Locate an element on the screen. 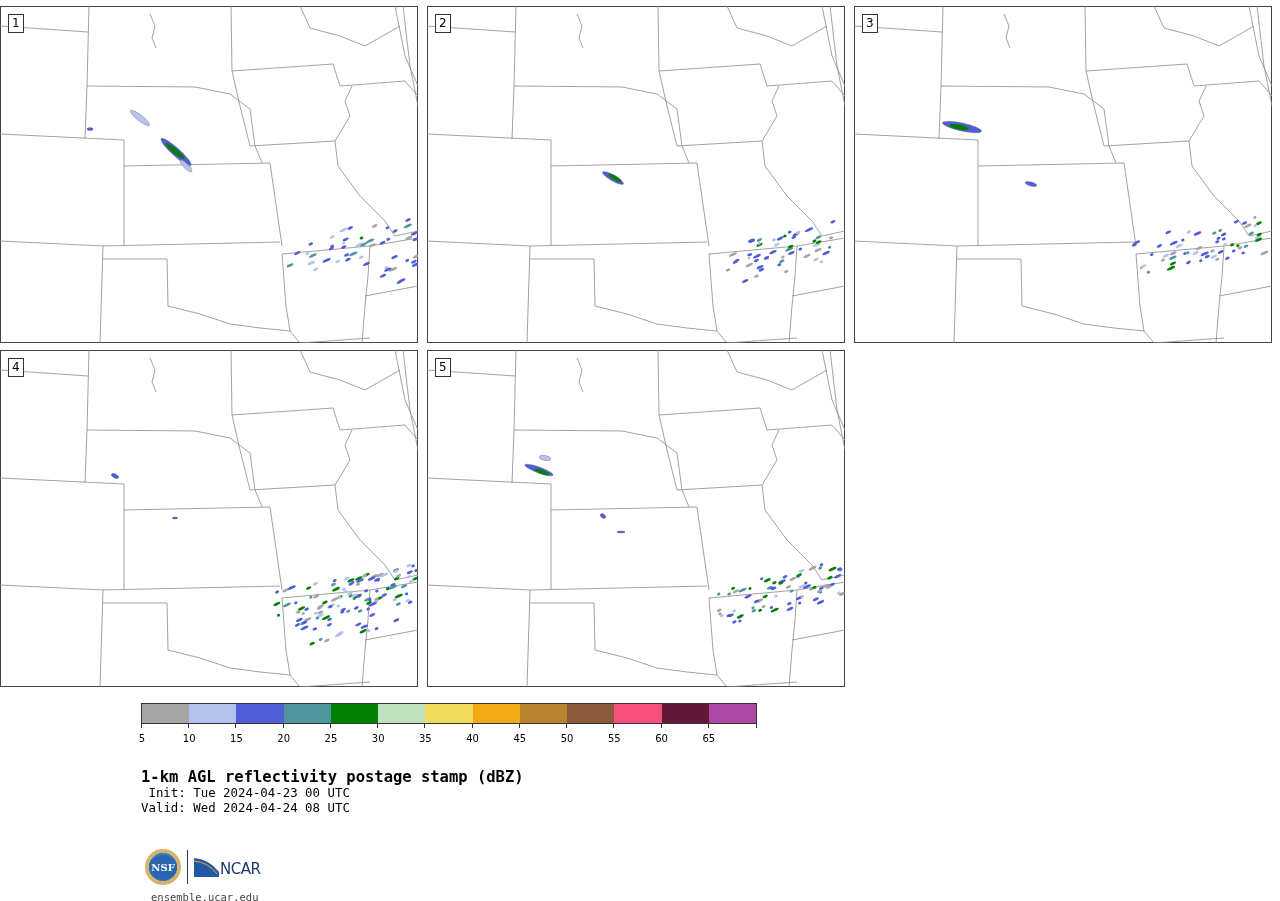  tick-label: 5 is located at coordinates (142, 738).